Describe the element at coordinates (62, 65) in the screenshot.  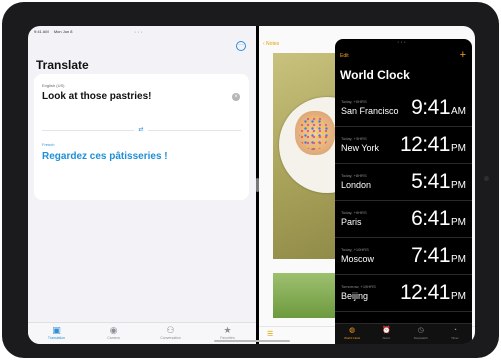
I see `page-title: Translate` at that location.